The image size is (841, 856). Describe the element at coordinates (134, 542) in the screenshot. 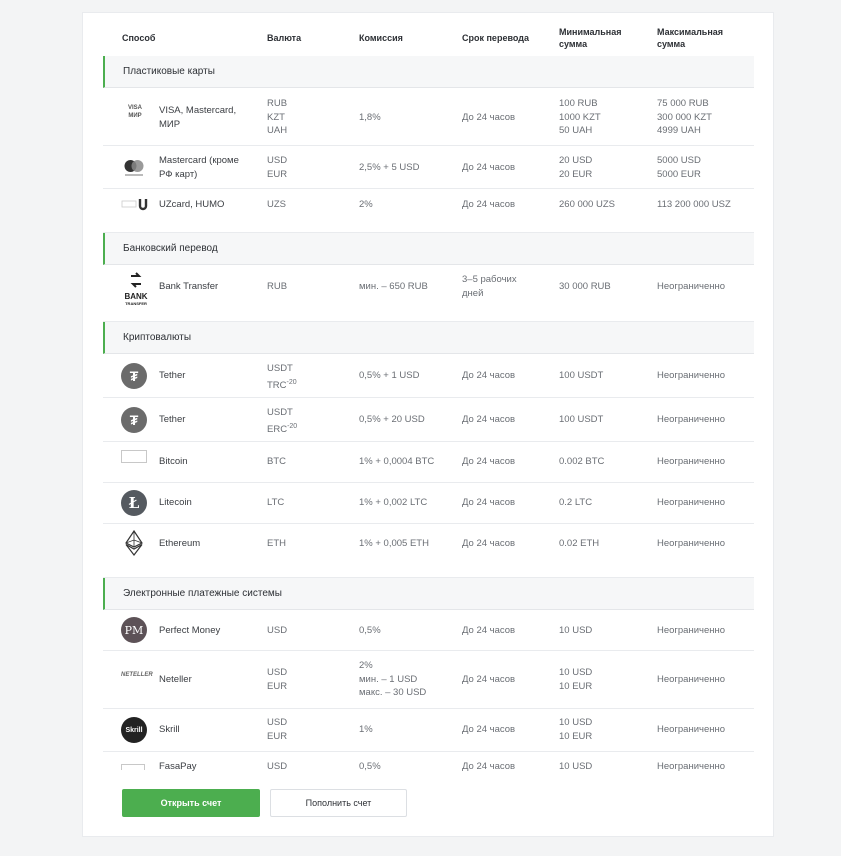

I see `ethereum-icon` at that location.